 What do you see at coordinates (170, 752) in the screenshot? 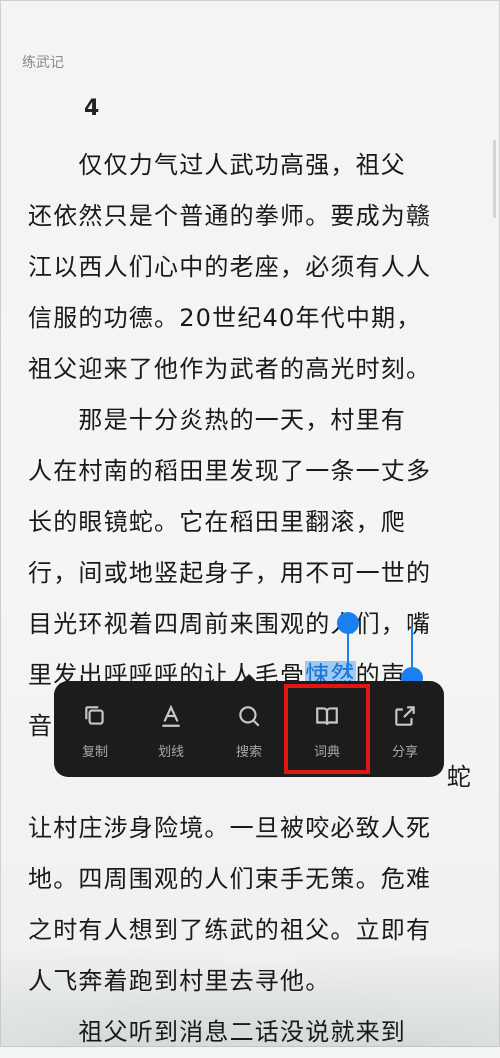
I see `underline-label: 划线` at bounding box center [170, 752].